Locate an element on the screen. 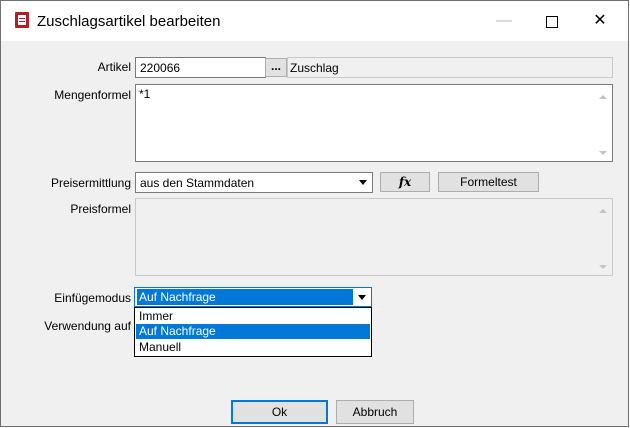 This screenshot has width=630, height=428. mengenformel-value: *1 is located at coordinates (145, 94).